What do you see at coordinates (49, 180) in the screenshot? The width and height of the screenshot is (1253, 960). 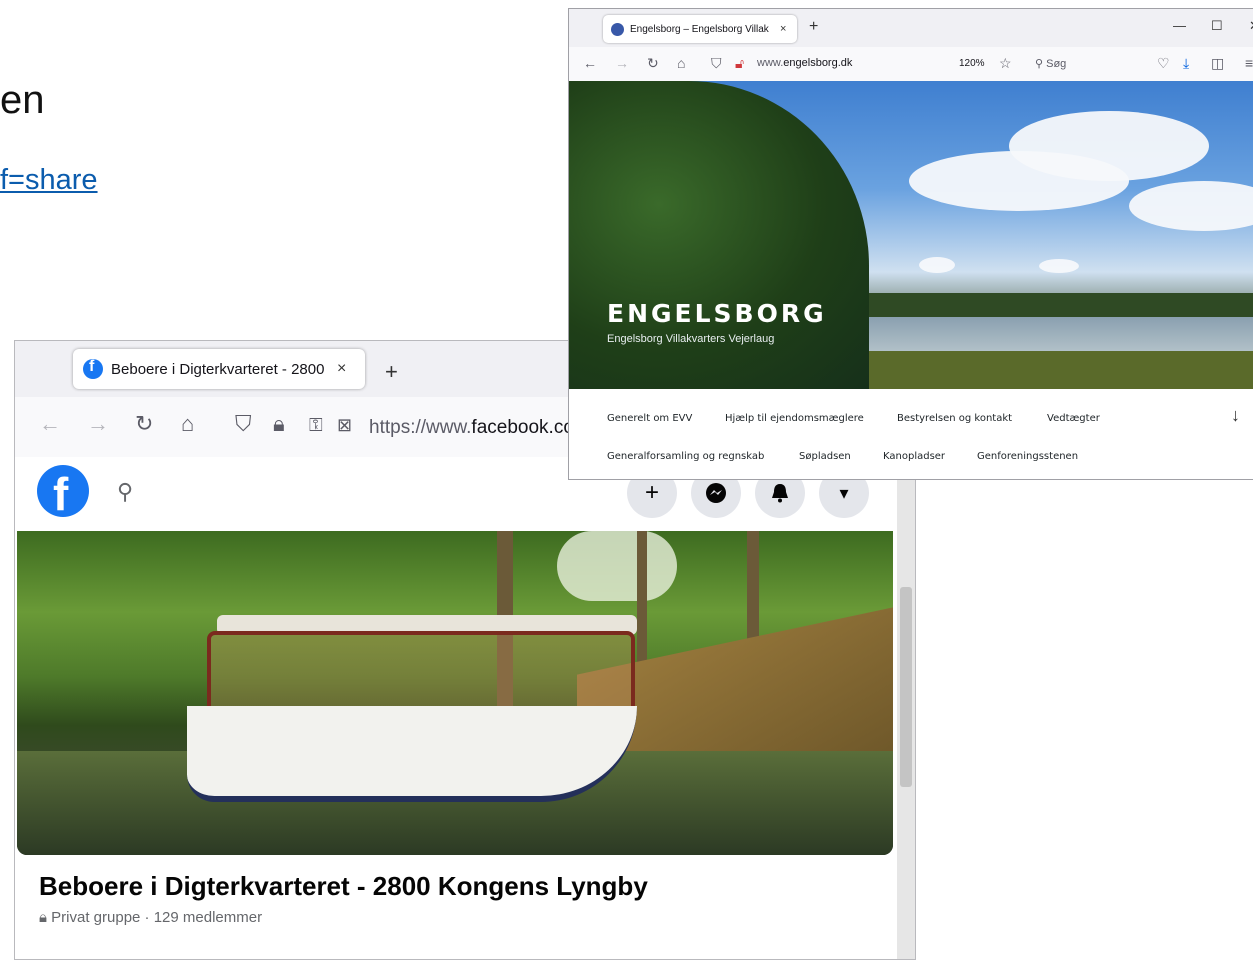 I see `background-share-link: f=share` at bounding box center [49, 180].